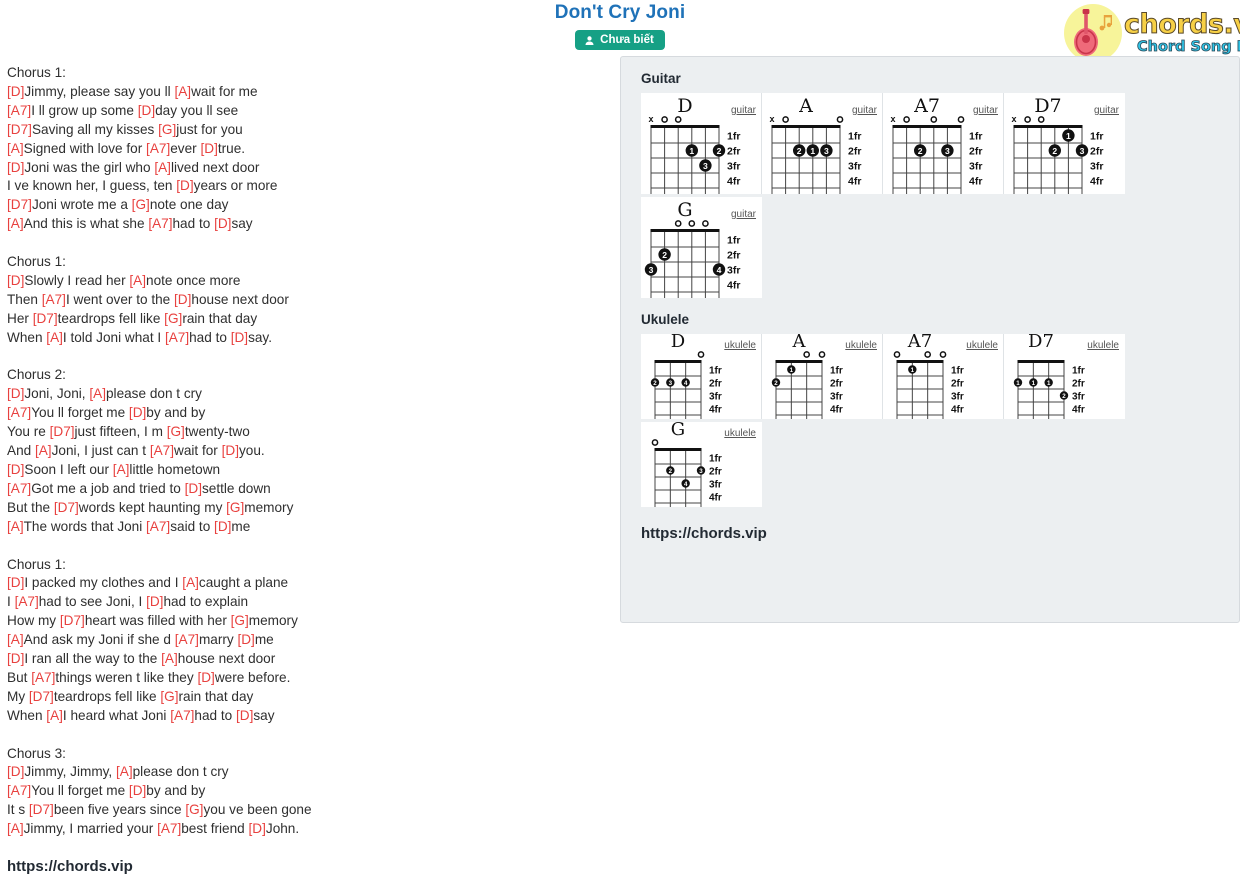 The height and width of the screenshot is (890, 1240). Describe the element at coordinates (189, 205) in the screenshot. I see `lyric-text: note one day` at that location.